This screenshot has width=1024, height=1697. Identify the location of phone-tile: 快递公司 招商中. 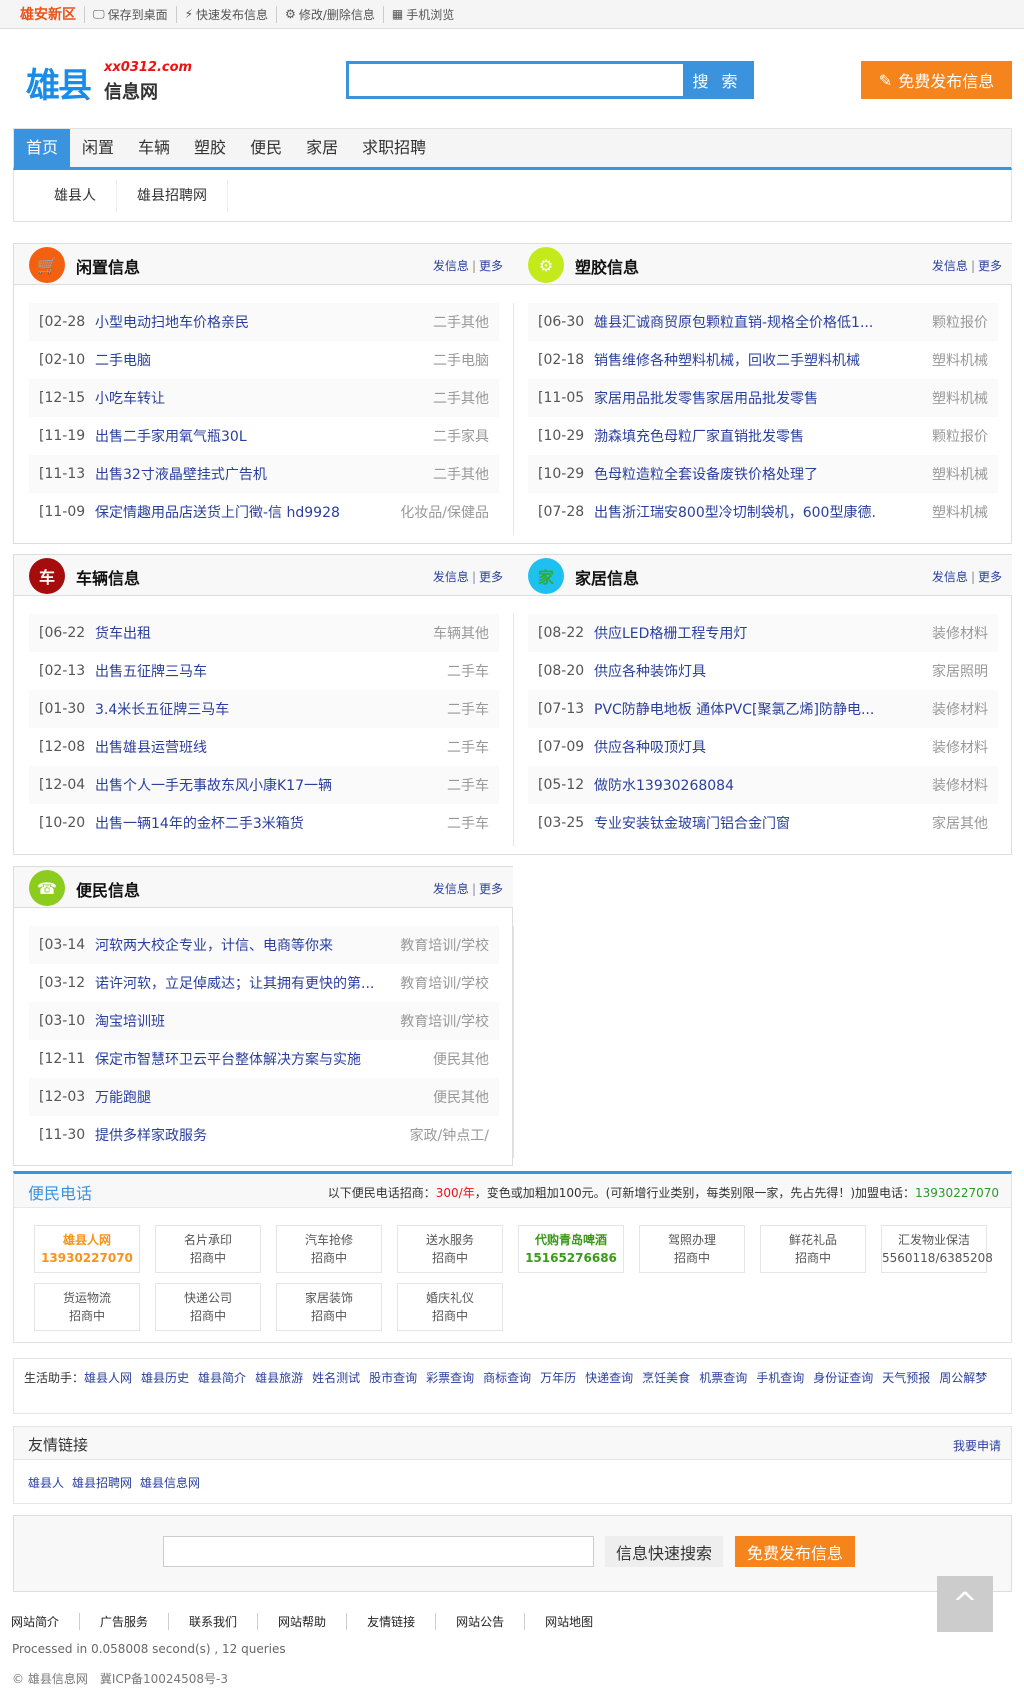
(208, 1307).